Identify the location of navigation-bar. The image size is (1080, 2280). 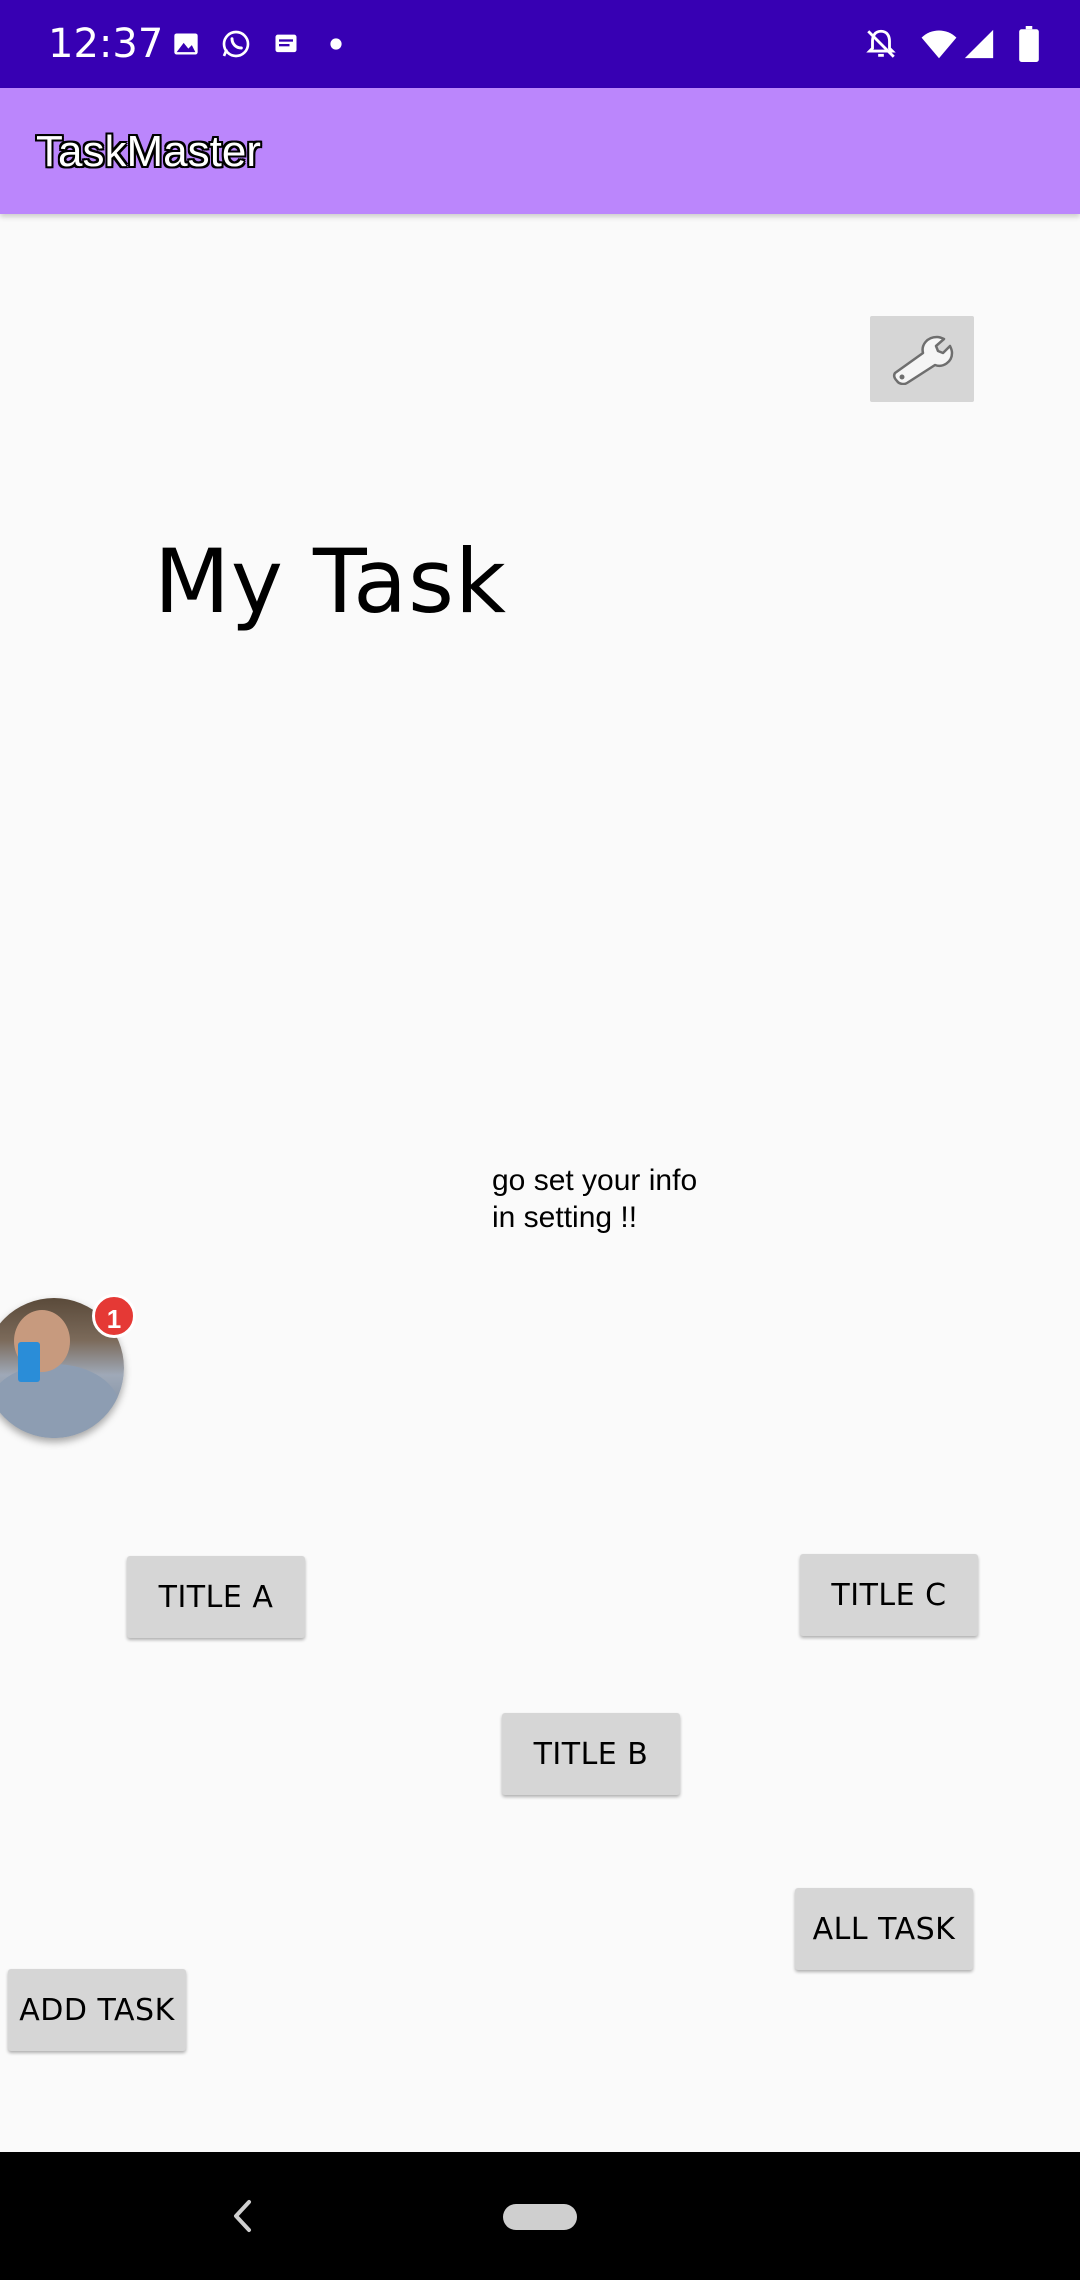
(540, 2216).